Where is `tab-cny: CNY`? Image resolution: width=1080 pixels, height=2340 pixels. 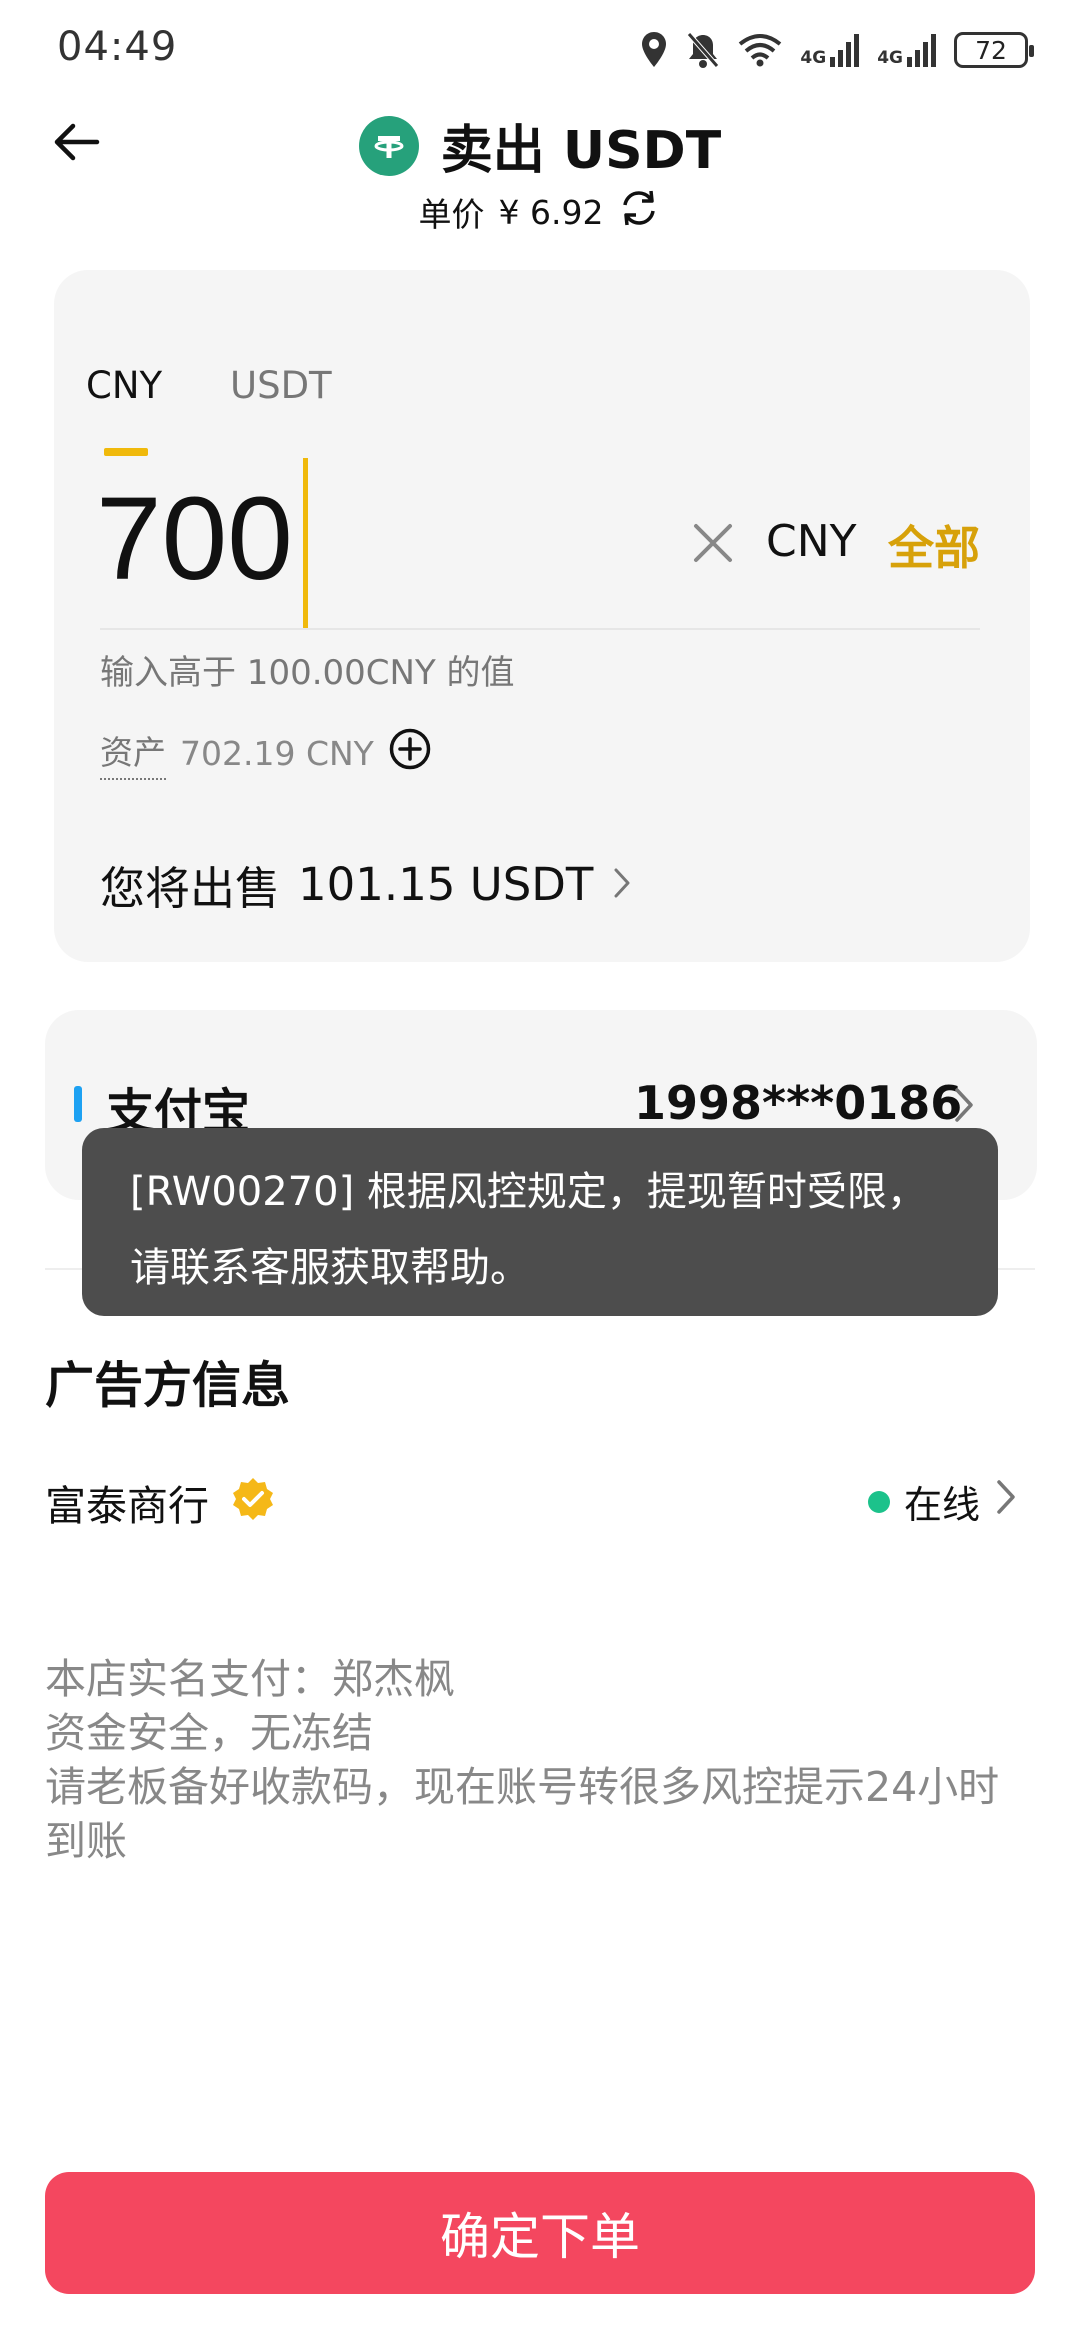
tab-cny: CNY is located at coordinates (124, 385).